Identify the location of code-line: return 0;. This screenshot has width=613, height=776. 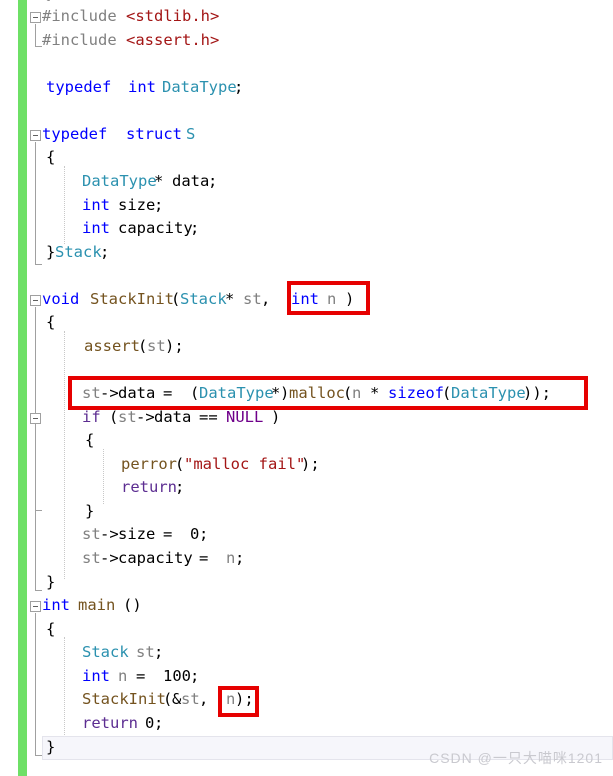
(306, 724).